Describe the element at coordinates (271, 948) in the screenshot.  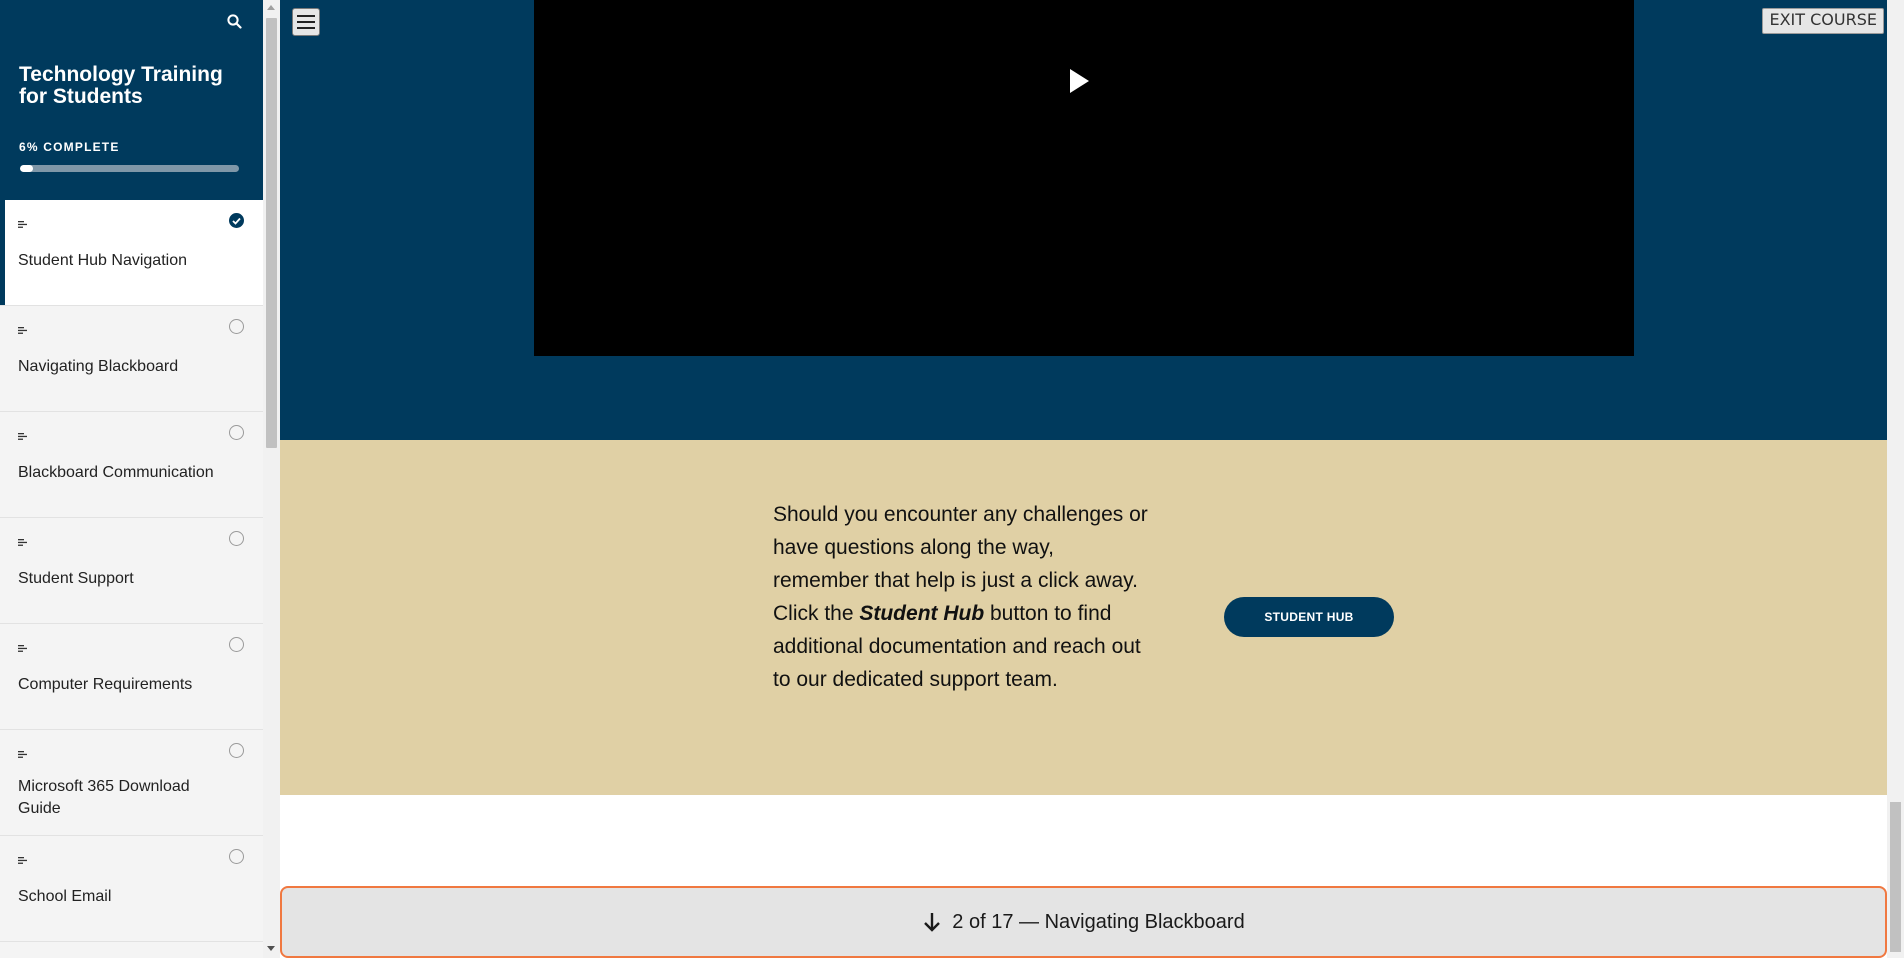
I see `scroll-down-arrow` at that location.